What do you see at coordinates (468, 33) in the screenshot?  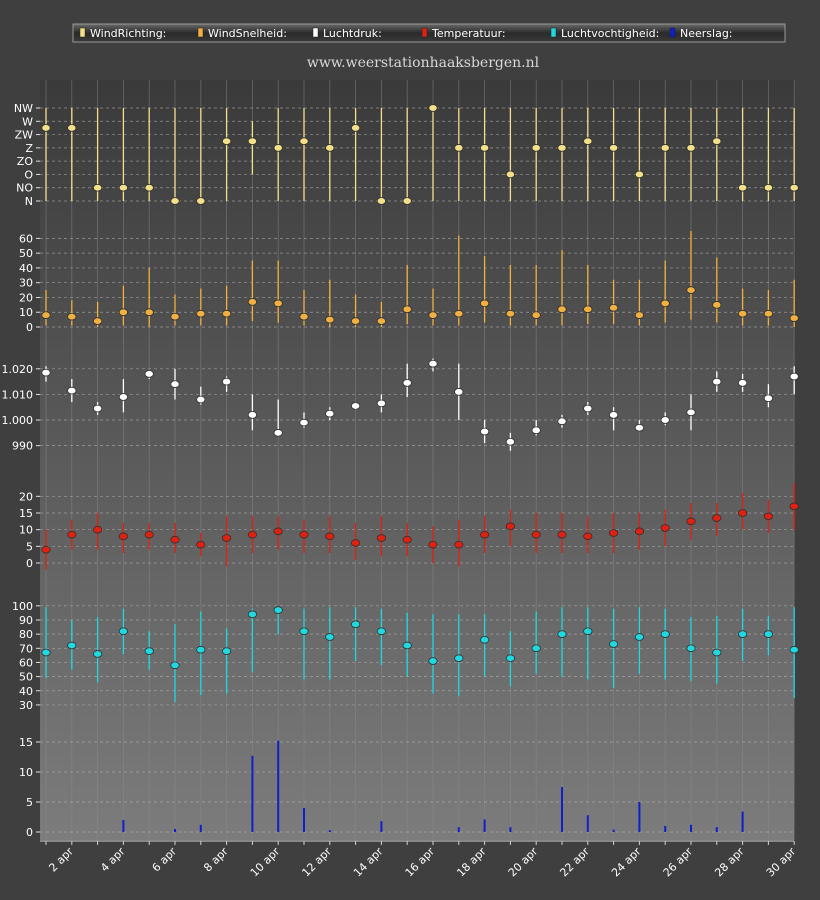 I see `legend-label: Temperatuur:` at bounding box center [468, 33].